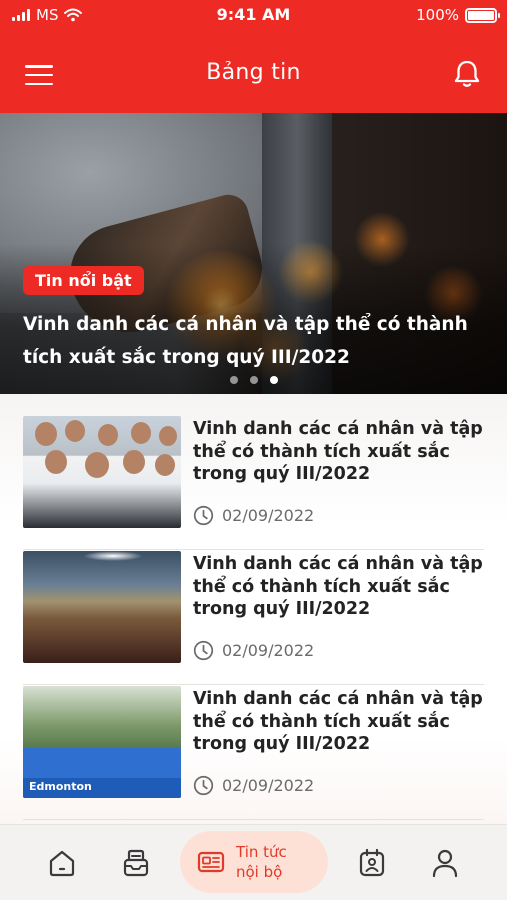 The height and width of the screenshot is (900, 507). I want to click on top-bar: MS 9:41 AM 100% Bảng tin, so click(253, 56).